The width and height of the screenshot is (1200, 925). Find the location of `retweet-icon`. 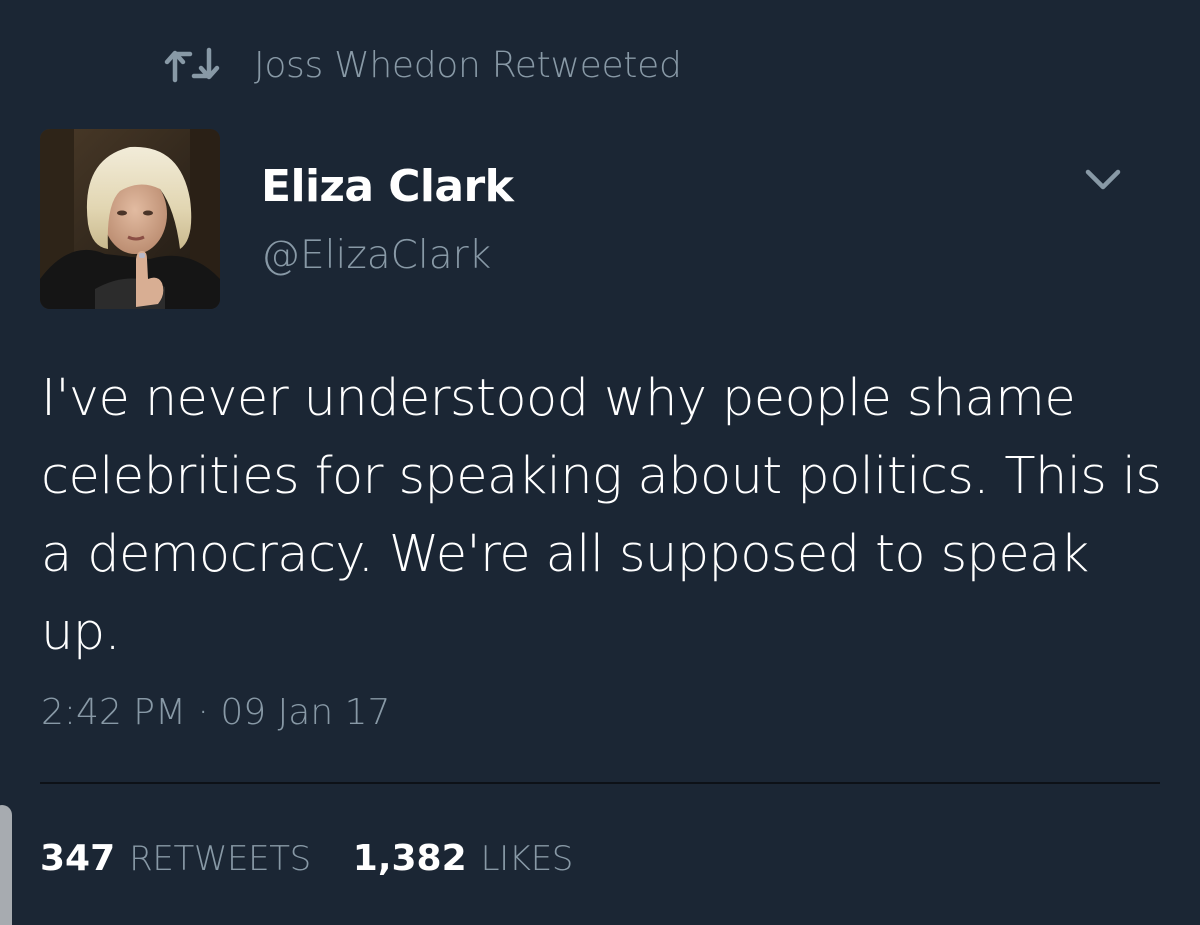

retweet-icon is located at coordinates (192, 65).